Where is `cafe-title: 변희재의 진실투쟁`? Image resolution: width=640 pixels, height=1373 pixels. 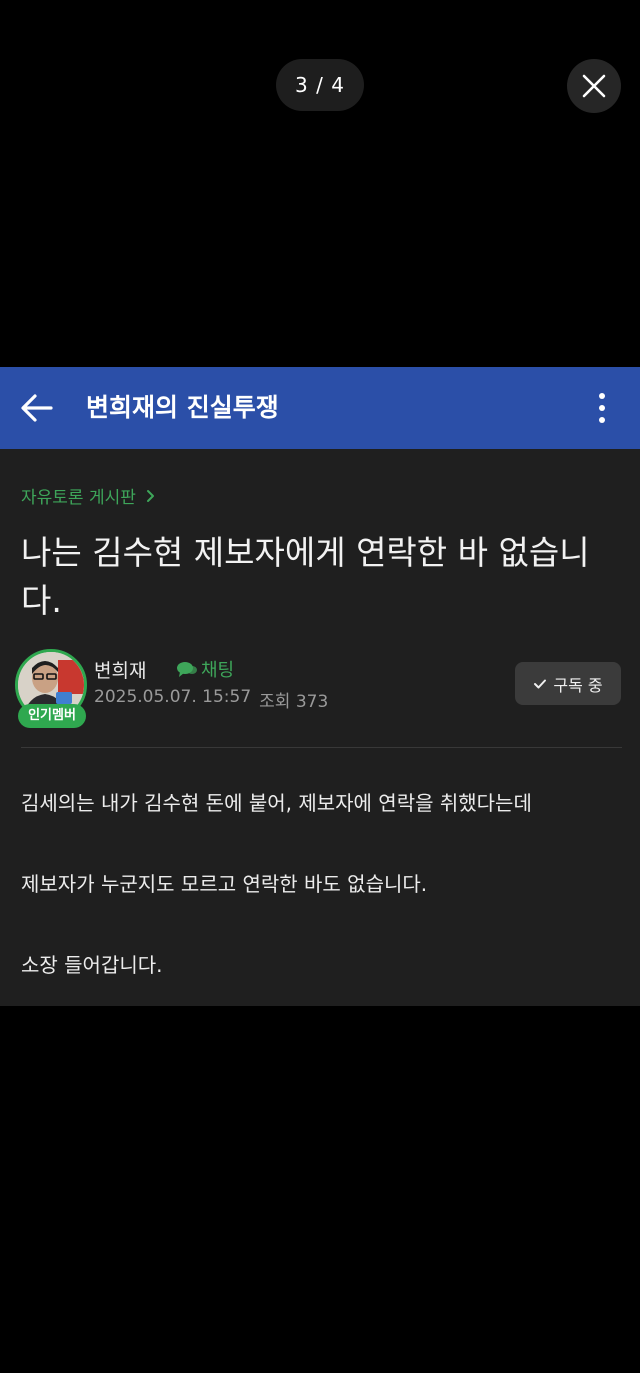 cafe-title: 변희재의 진실투쟁 is located at coordinates (182, 407).